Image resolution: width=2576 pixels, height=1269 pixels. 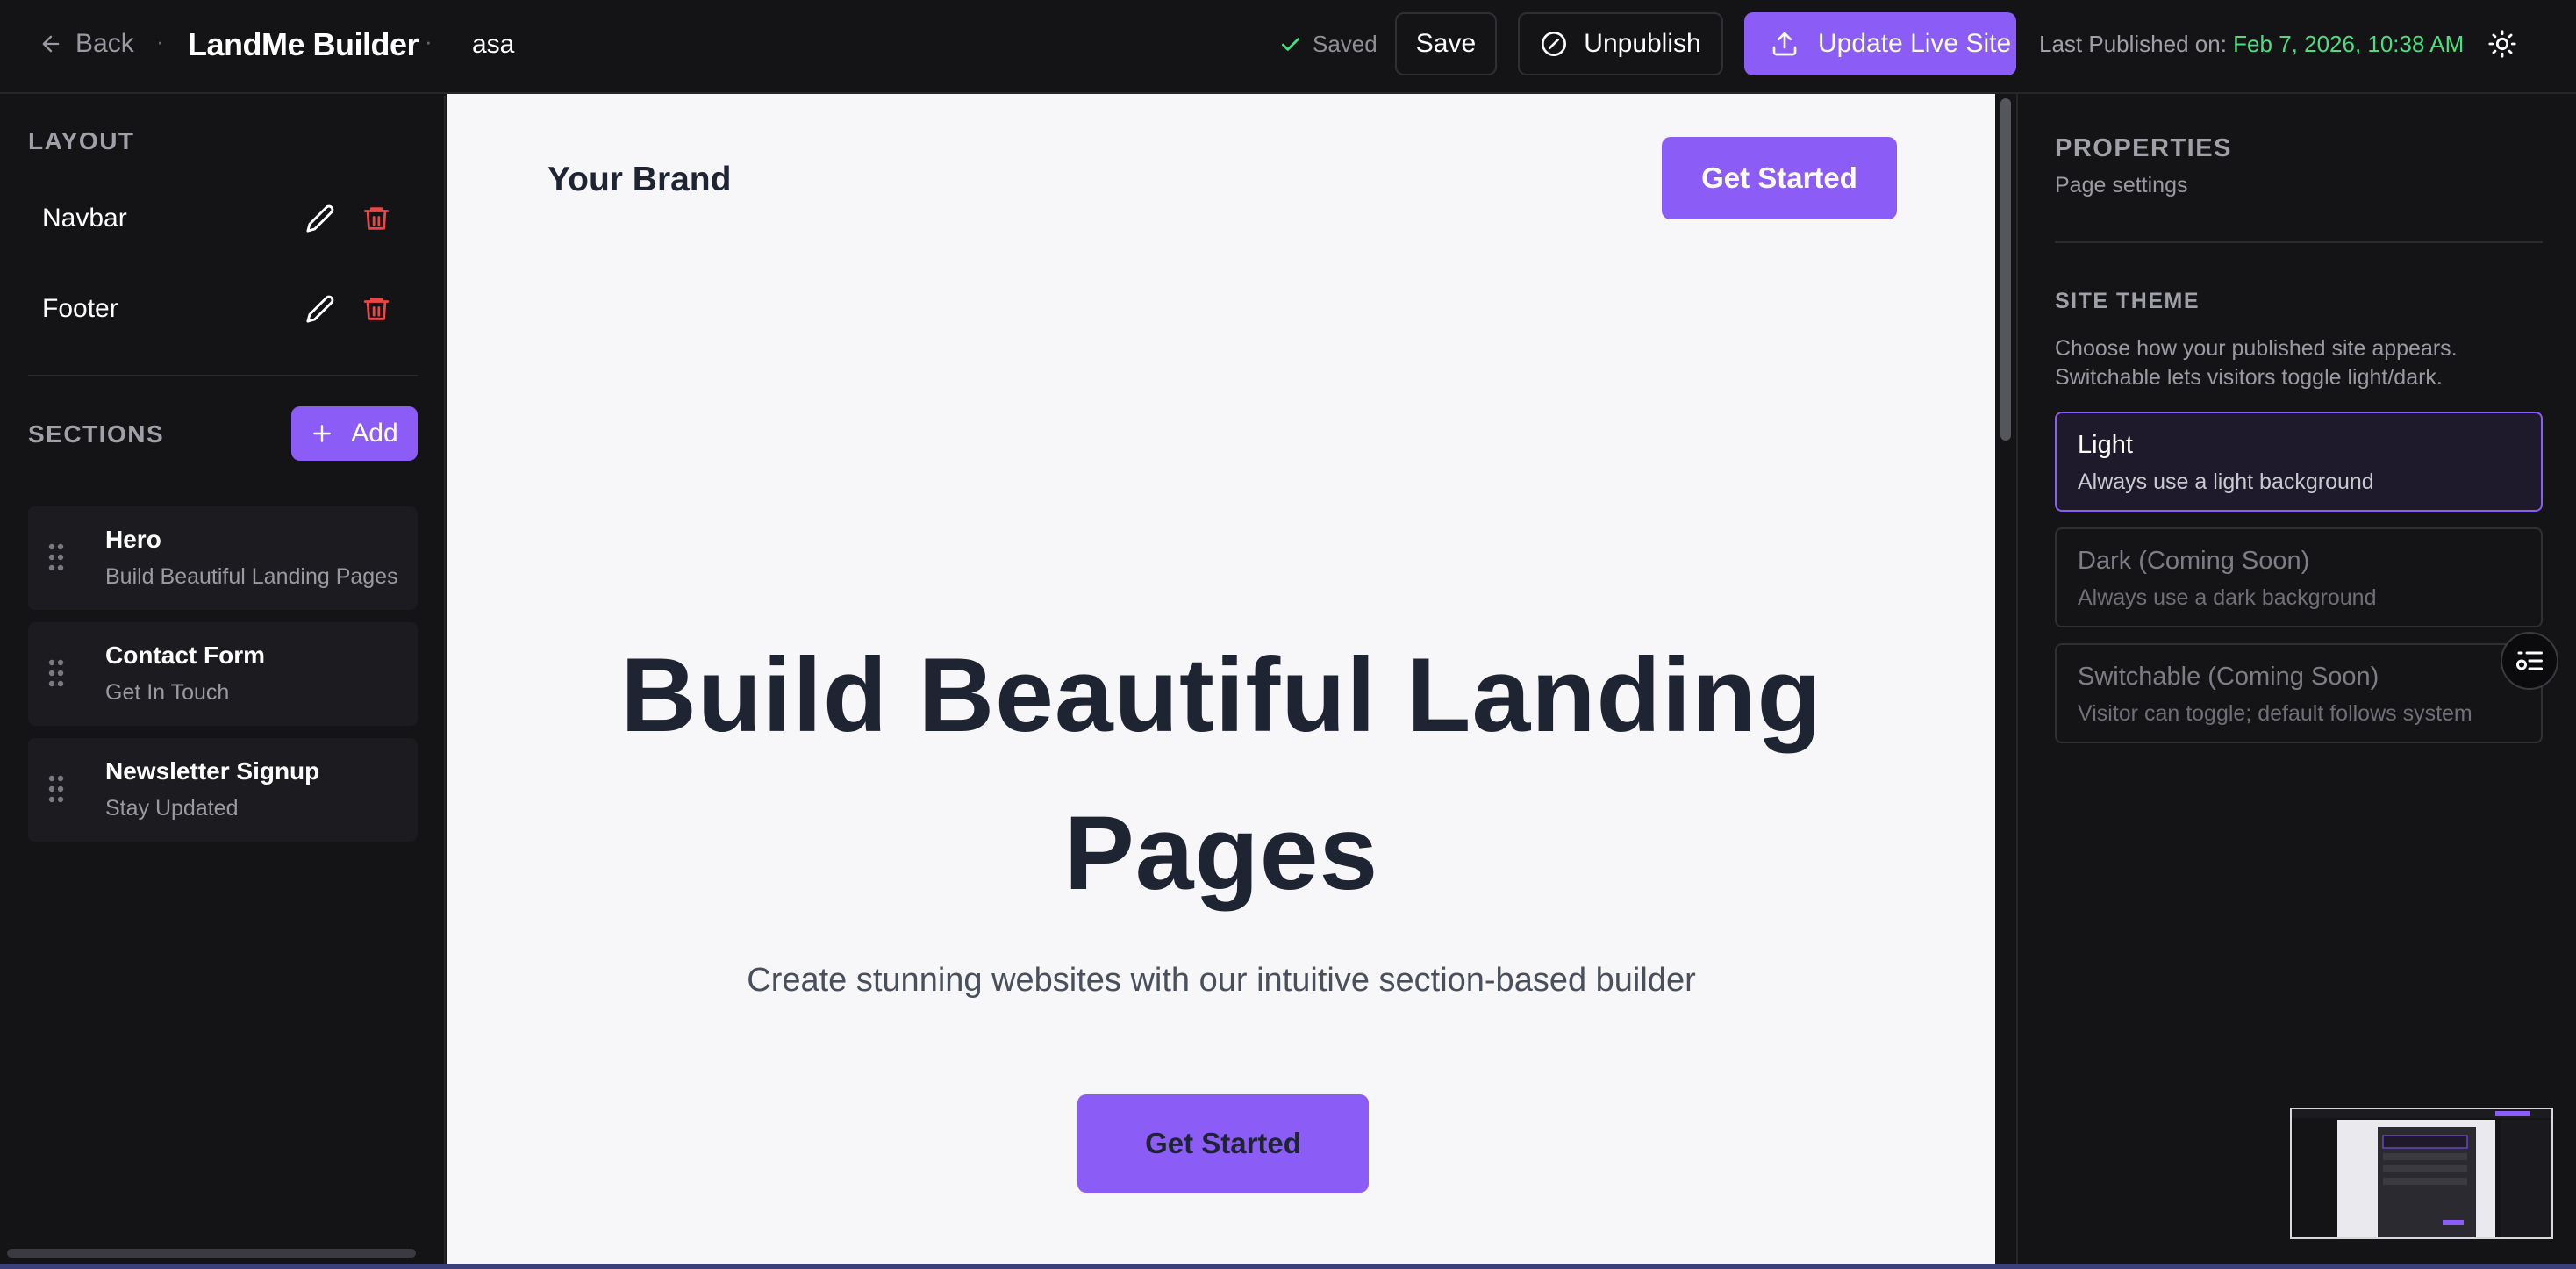 What do you see at coordinates (2349, 44) in the screenshot?
I see `last-published-date: Feb 7, 2026, 10:38 AM` at bounding box center [2349, 44].